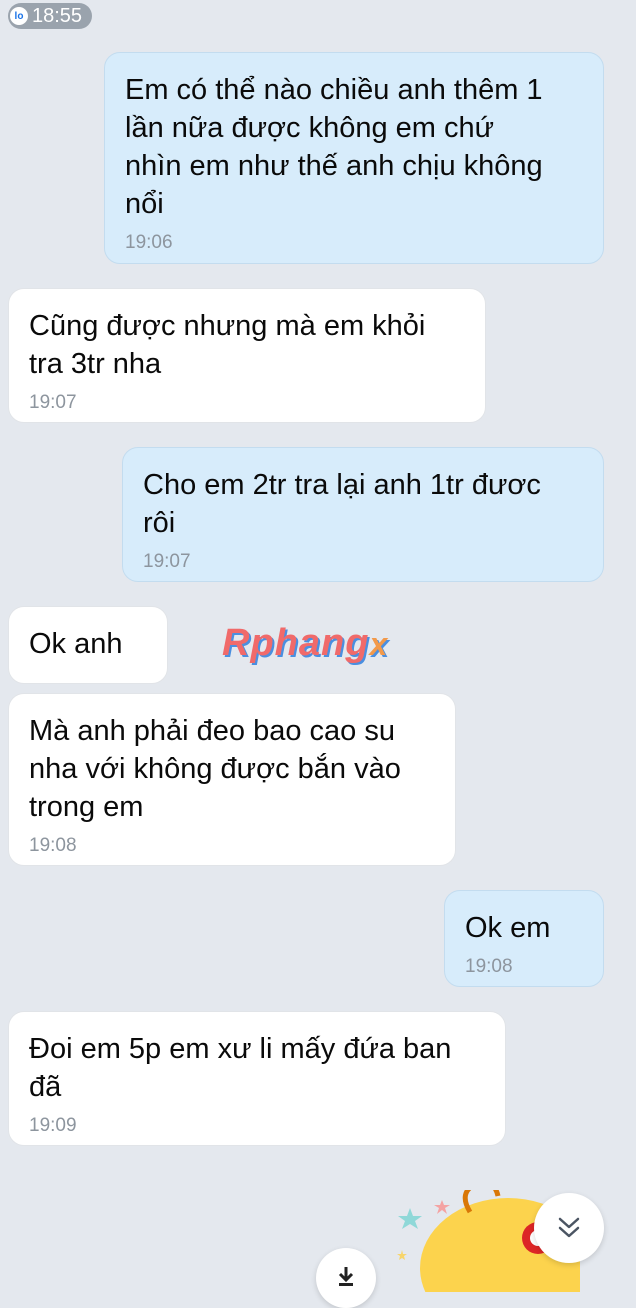  I want to click on download-button, so click(346, 1278).